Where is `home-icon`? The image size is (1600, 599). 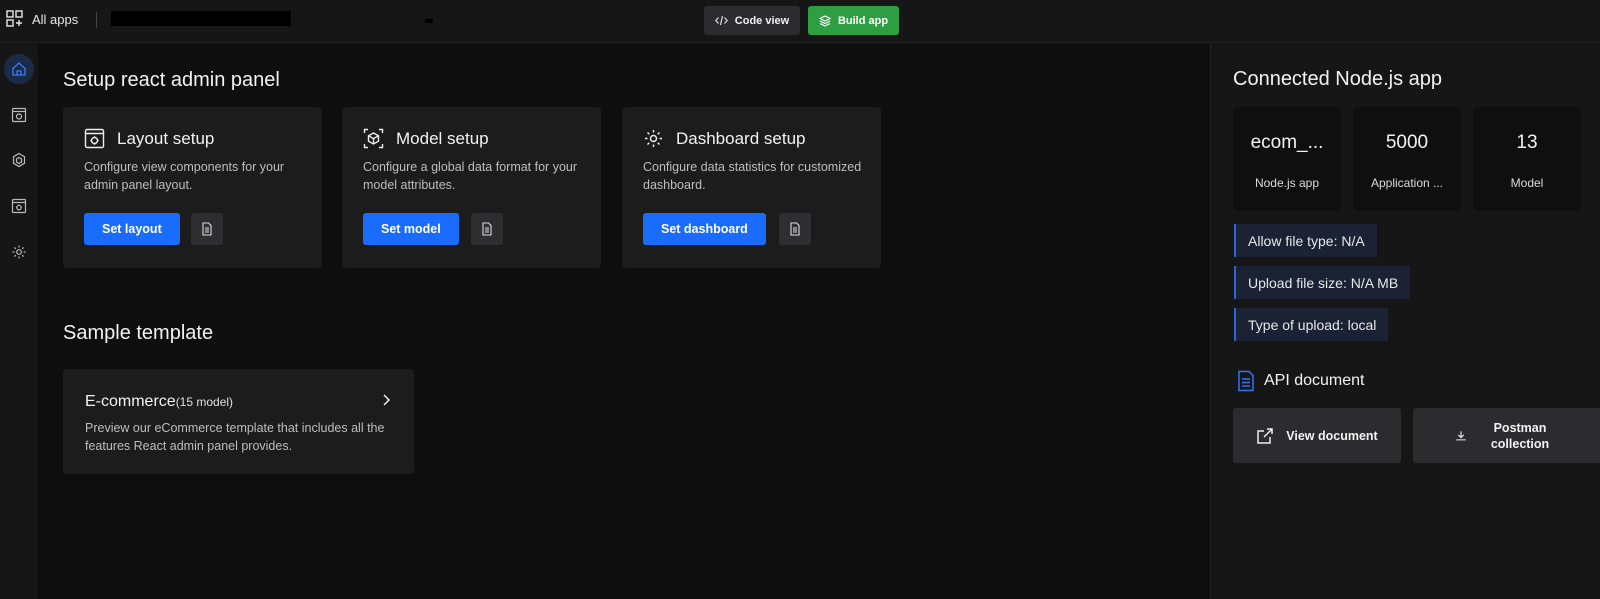 home-icon is located at coordinates (19, 69).